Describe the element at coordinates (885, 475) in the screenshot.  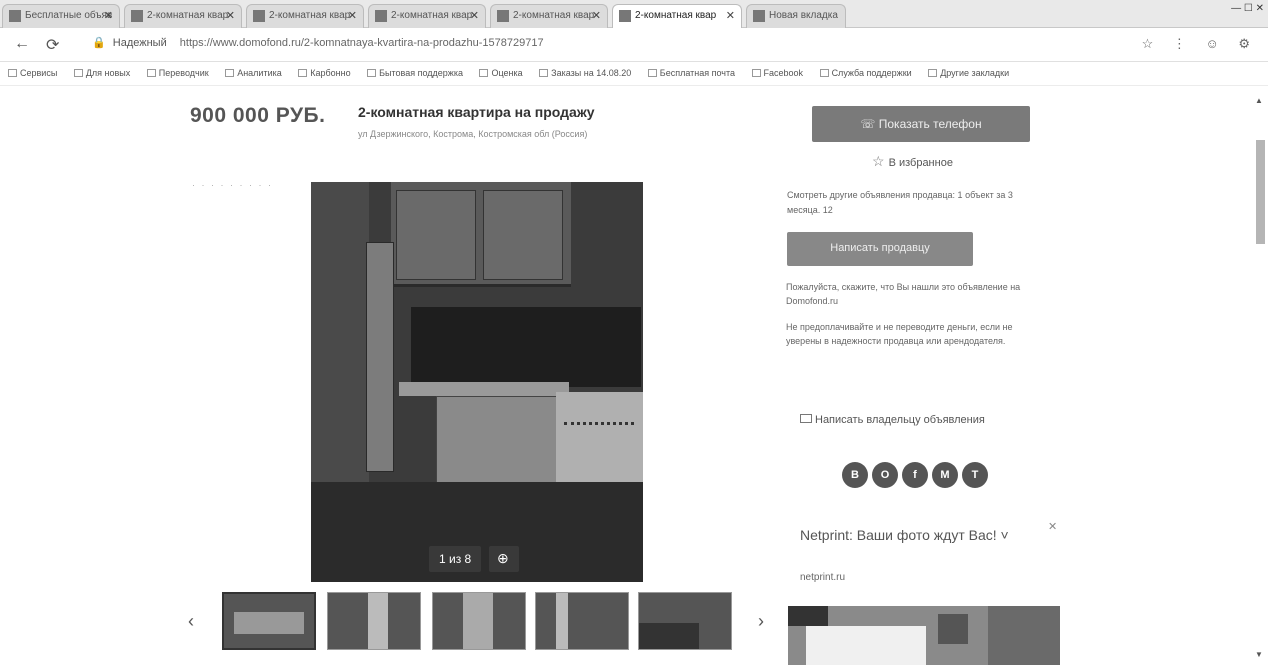
I see `ok-share-icon: О` at that location.